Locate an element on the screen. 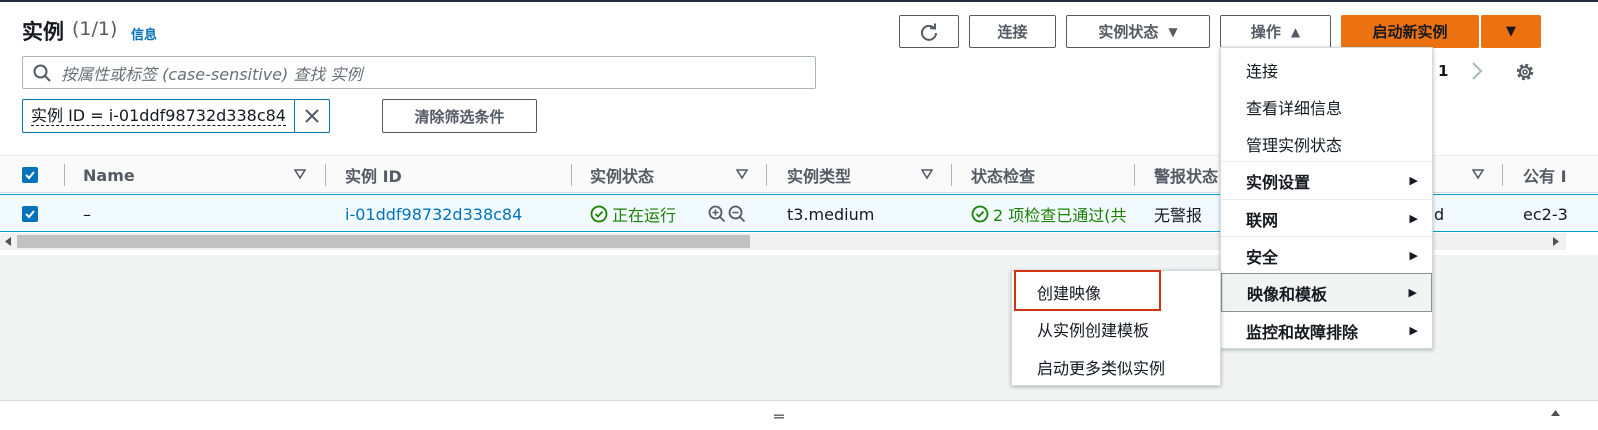  menu-item-instance-settings: 实例设置 ▶ is located at coordinates (1326, 180).